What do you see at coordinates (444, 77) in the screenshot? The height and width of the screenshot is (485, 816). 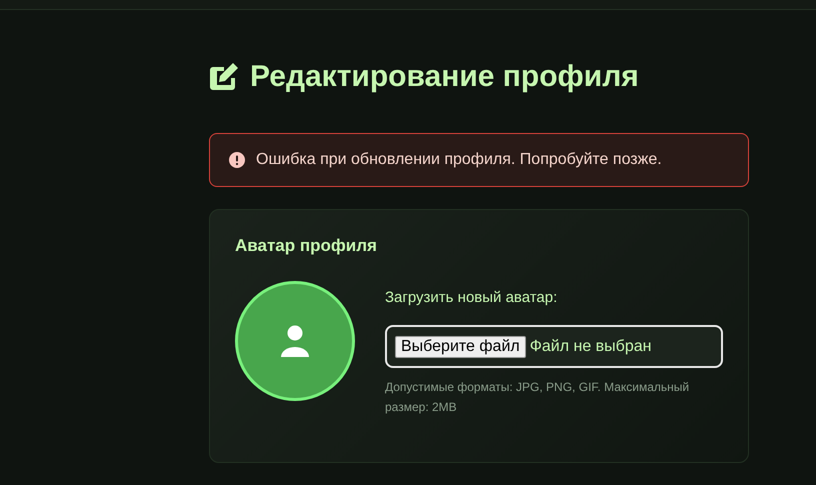 I see `page-title: Редактирование профиля` at bounding box center [444, 77].